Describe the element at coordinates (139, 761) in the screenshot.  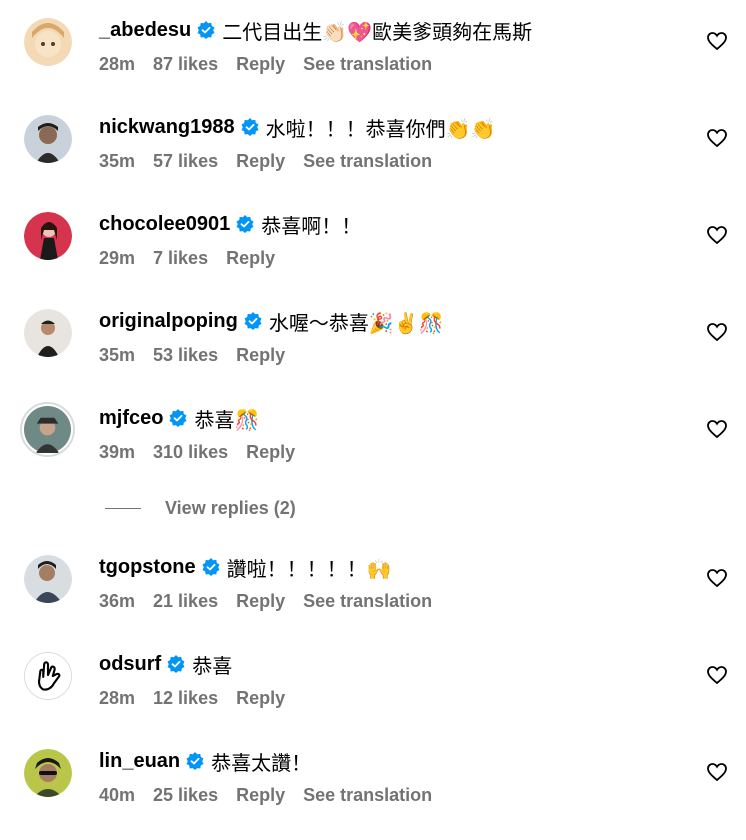
I see `comment-username: lin_euan` at that location.